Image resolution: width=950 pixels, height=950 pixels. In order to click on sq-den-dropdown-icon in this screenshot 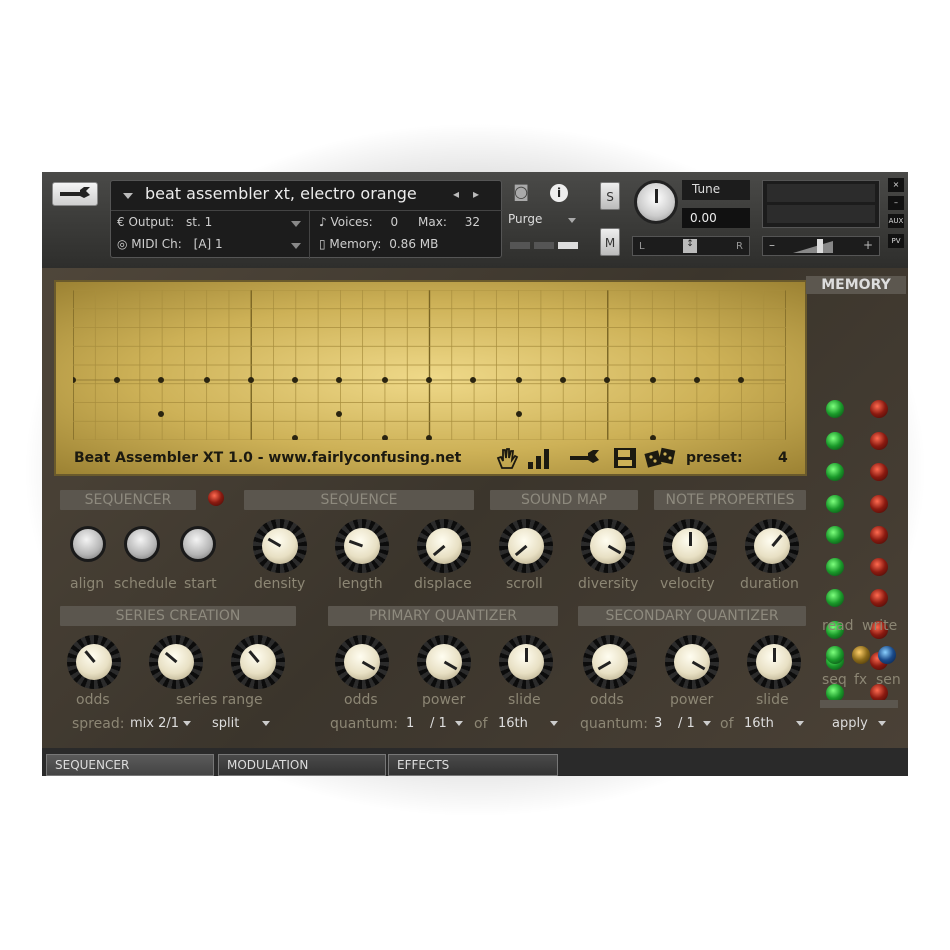, I will do `click(706, 723)`.